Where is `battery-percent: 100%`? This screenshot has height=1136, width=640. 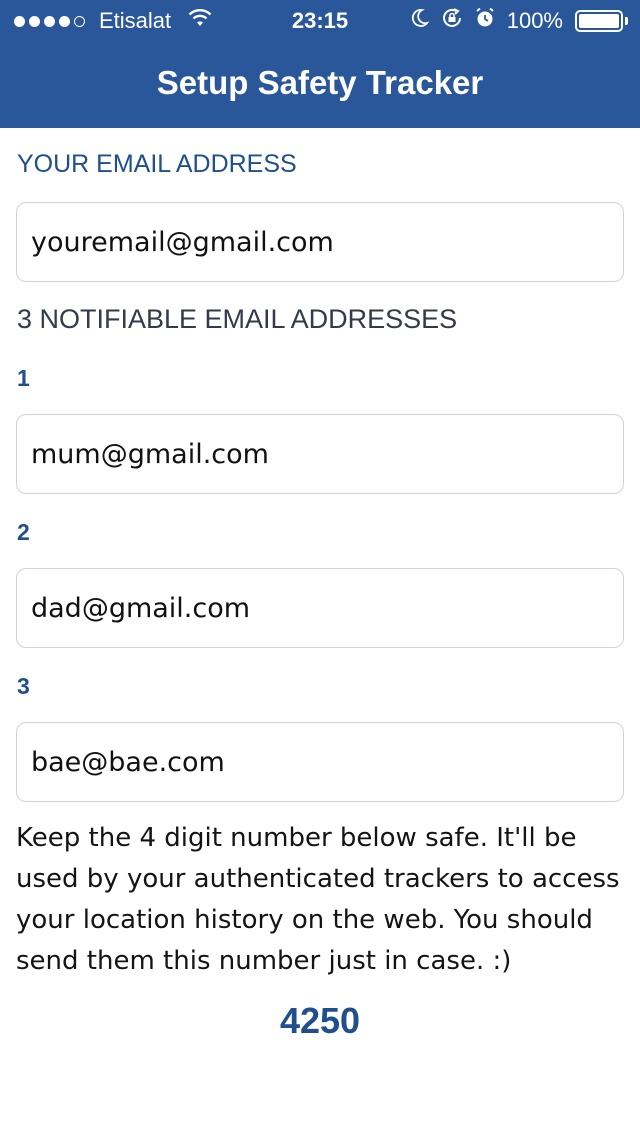
battery-percent: 100% is located at coordinates (534, 20).